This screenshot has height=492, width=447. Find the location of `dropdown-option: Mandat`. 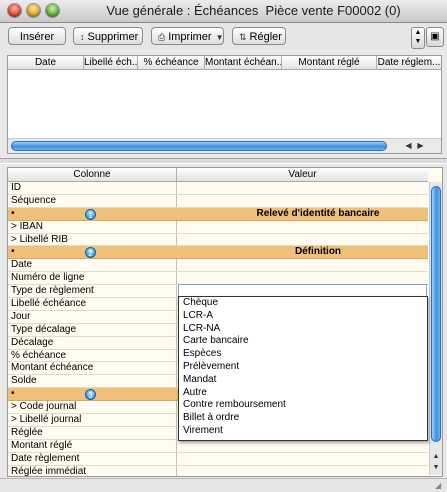

dropdown-option: Mandat is located at coordinates (303, 380).